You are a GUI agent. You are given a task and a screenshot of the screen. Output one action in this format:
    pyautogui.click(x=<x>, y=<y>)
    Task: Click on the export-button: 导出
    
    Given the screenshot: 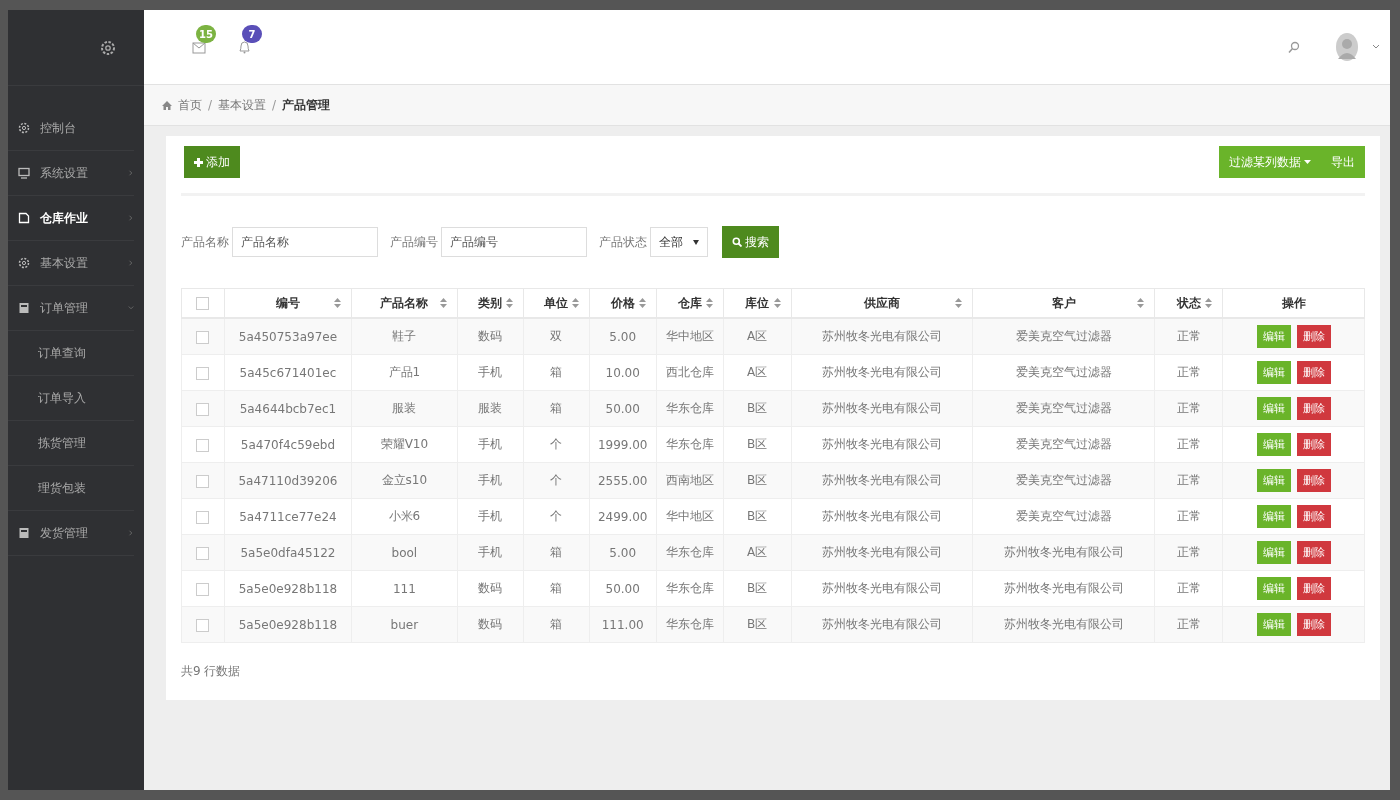 What is the action you would take?
    pyautogui.click(x=1343, y=162)
    